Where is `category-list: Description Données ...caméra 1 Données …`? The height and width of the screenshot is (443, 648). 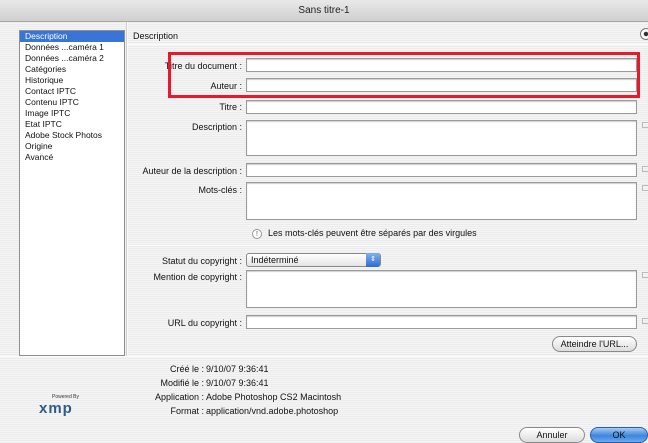 category-list: Description Données ...caméra 1 Données … is located at coordinates (72, 193).